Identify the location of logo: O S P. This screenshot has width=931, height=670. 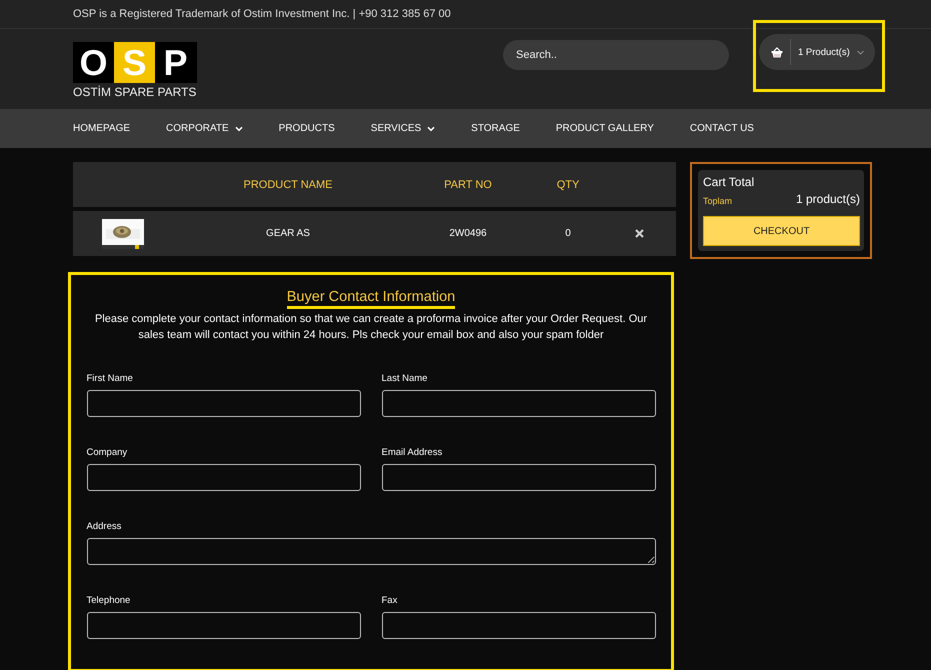
(135, 62).